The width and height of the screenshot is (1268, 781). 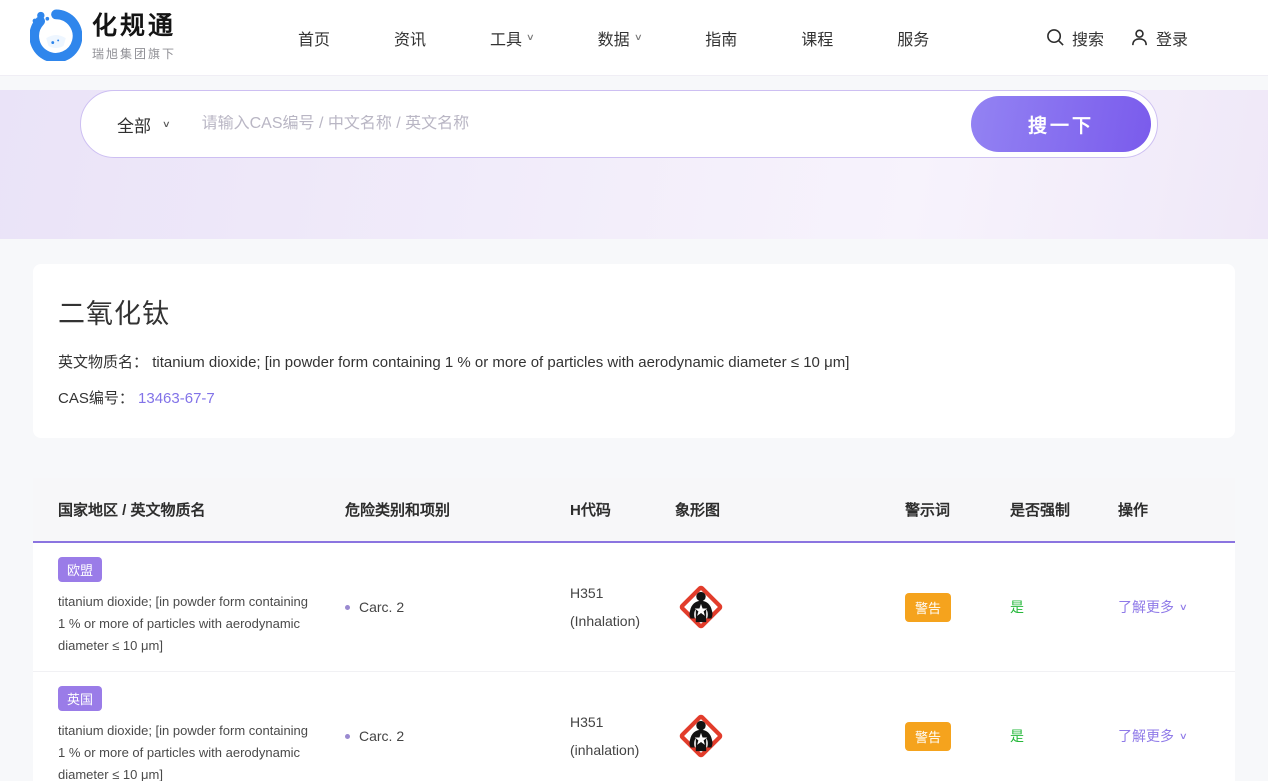 I want to click on magnifier-icon, so click(x=1055, y=37).